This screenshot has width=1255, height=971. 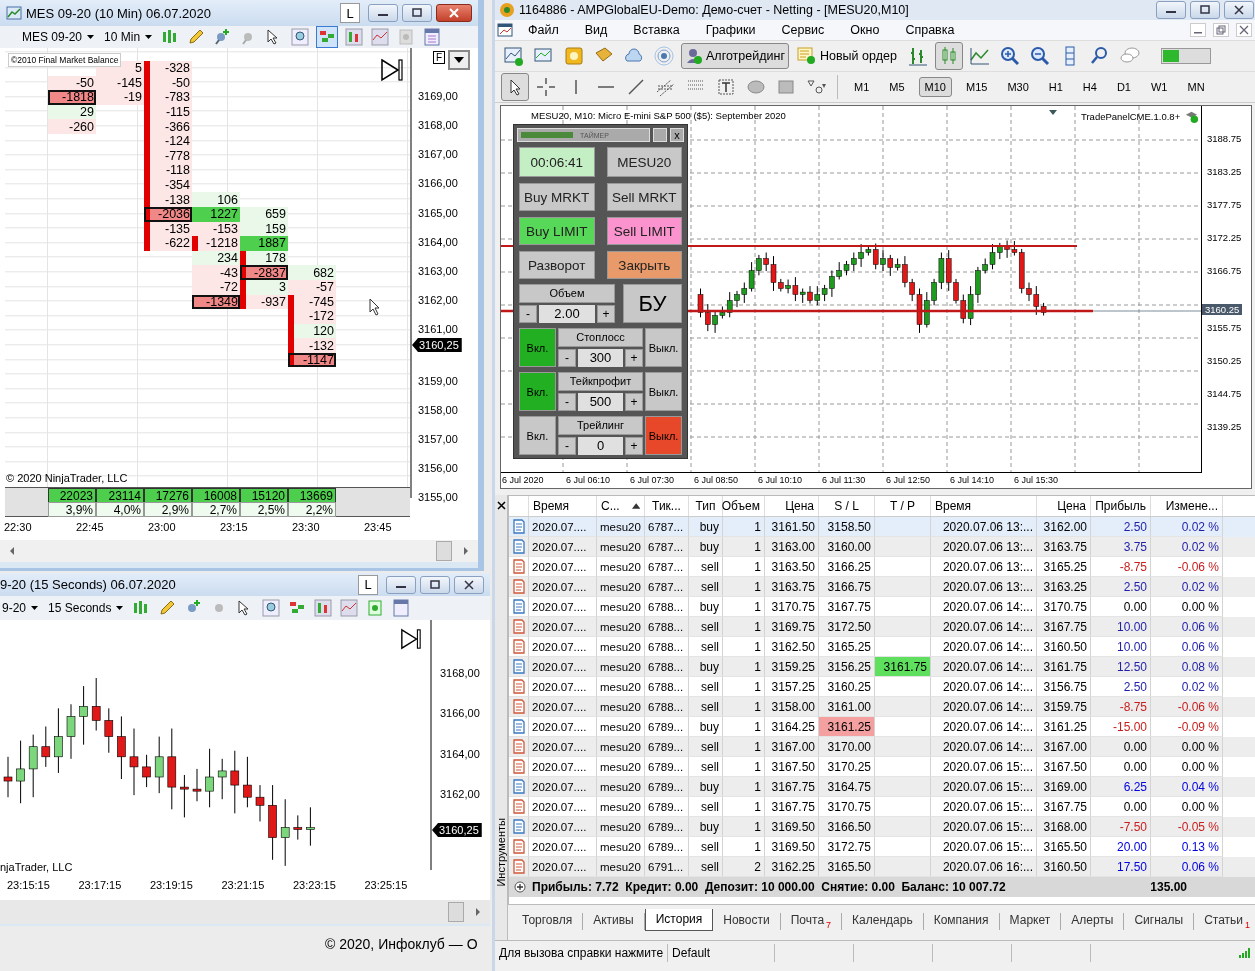 I want to click on candles-icon, so click(x=354, y=37).